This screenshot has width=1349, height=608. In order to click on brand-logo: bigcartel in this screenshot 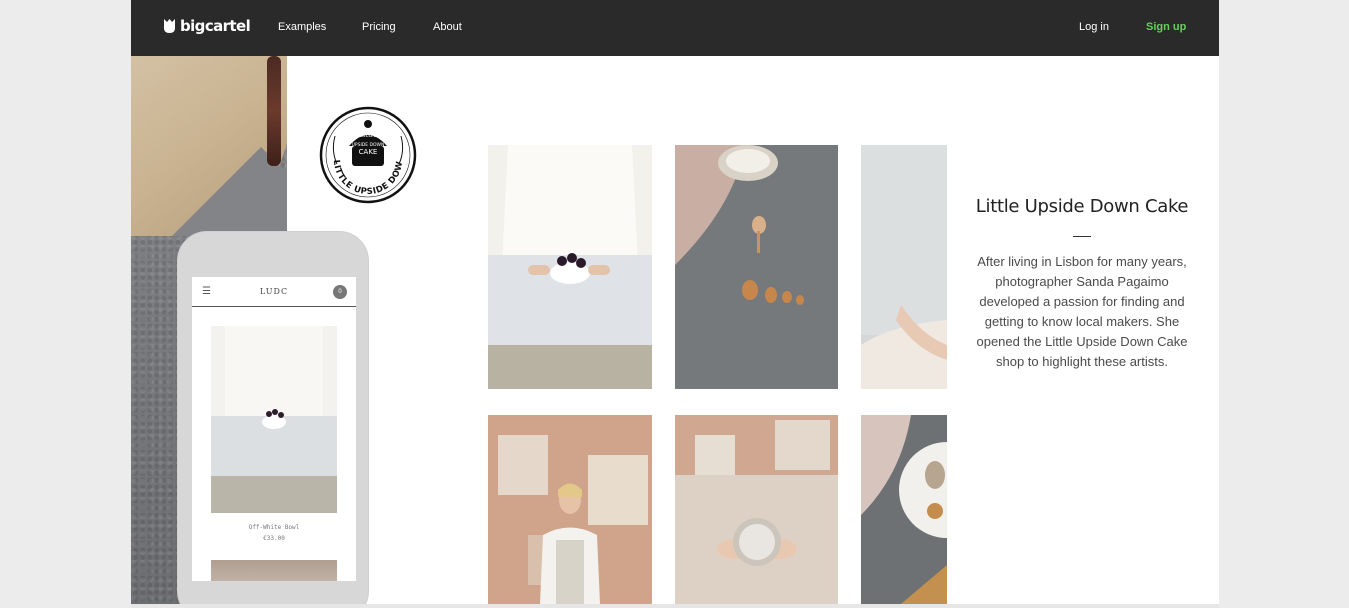, I will do `click(207, 26)`.